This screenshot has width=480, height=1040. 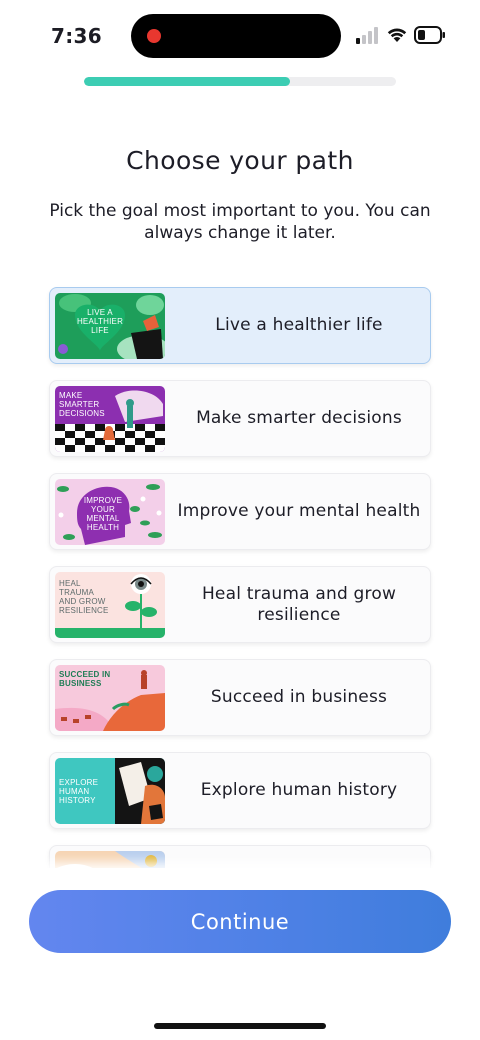 I want to click on option-label: Live a healthier life, so click(x=299, y=325).